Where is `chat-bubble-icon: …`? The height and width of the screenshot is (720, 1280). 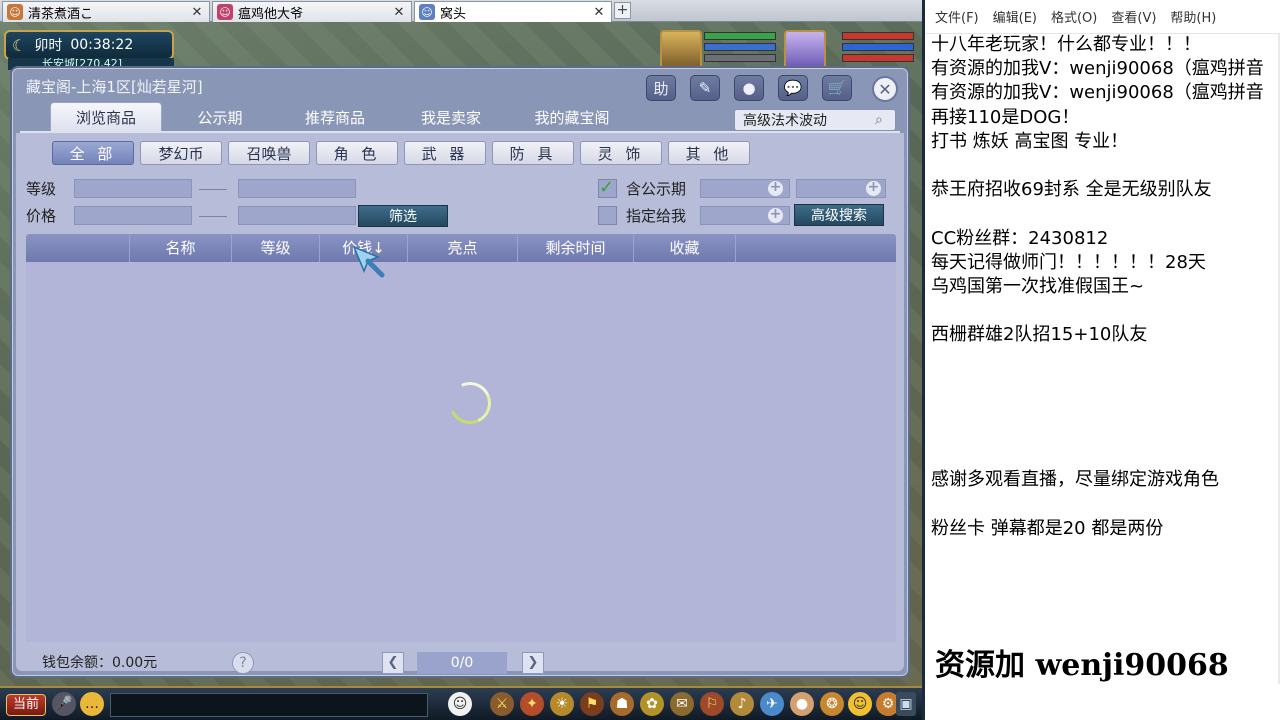 chat-bubble-icon: … is located at coordinates (92, 704).